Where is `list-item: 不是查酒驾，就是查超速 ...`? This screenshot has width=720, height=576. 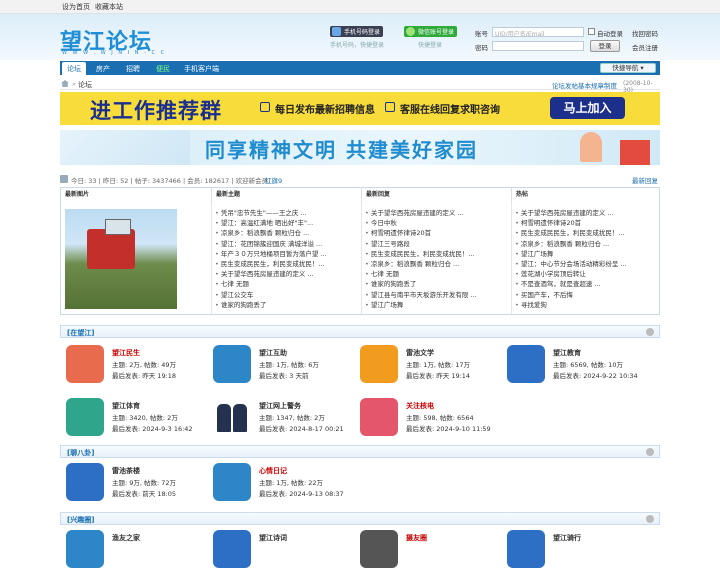
list-item: 不是查酒驾，就是查超速 ... is located at coordinates (586, 284).